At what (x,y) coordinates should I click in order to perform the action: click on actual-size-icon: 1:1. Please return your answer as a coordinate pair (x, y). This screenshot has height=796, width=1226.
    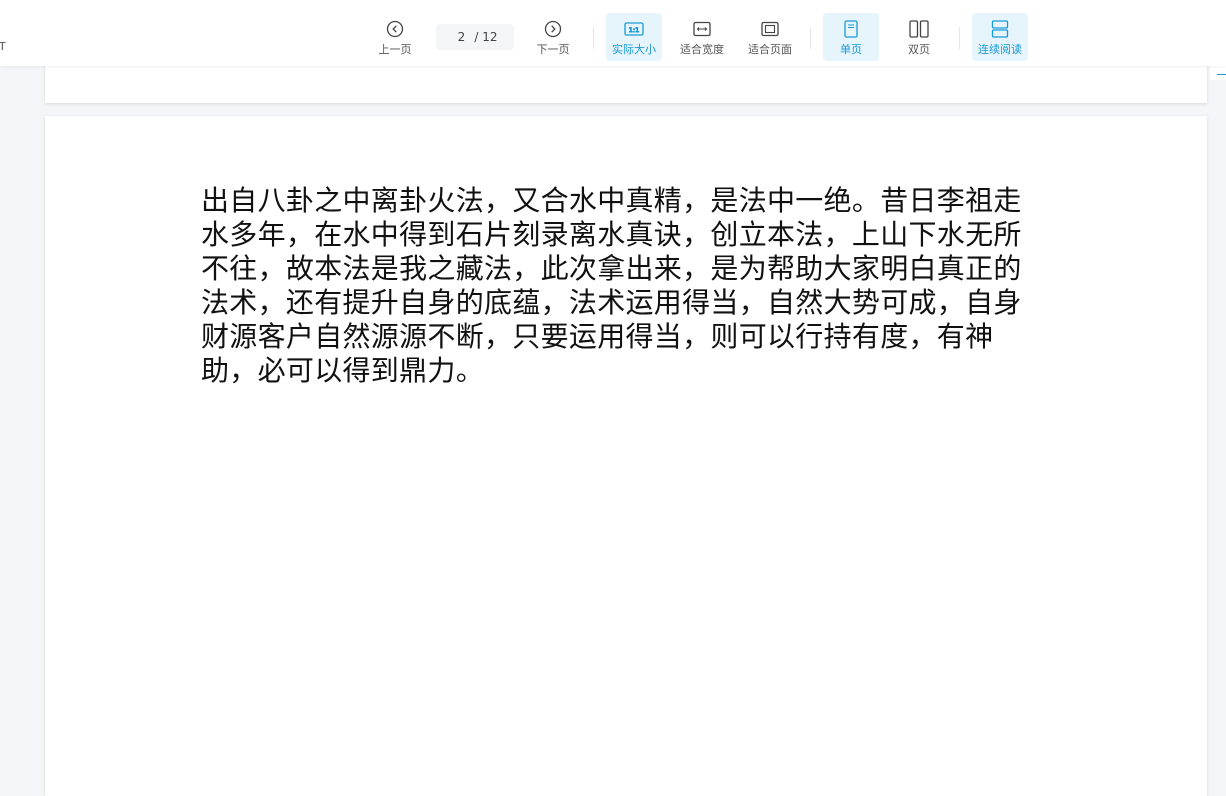
    Looking at the image, I should click on (634, 29).